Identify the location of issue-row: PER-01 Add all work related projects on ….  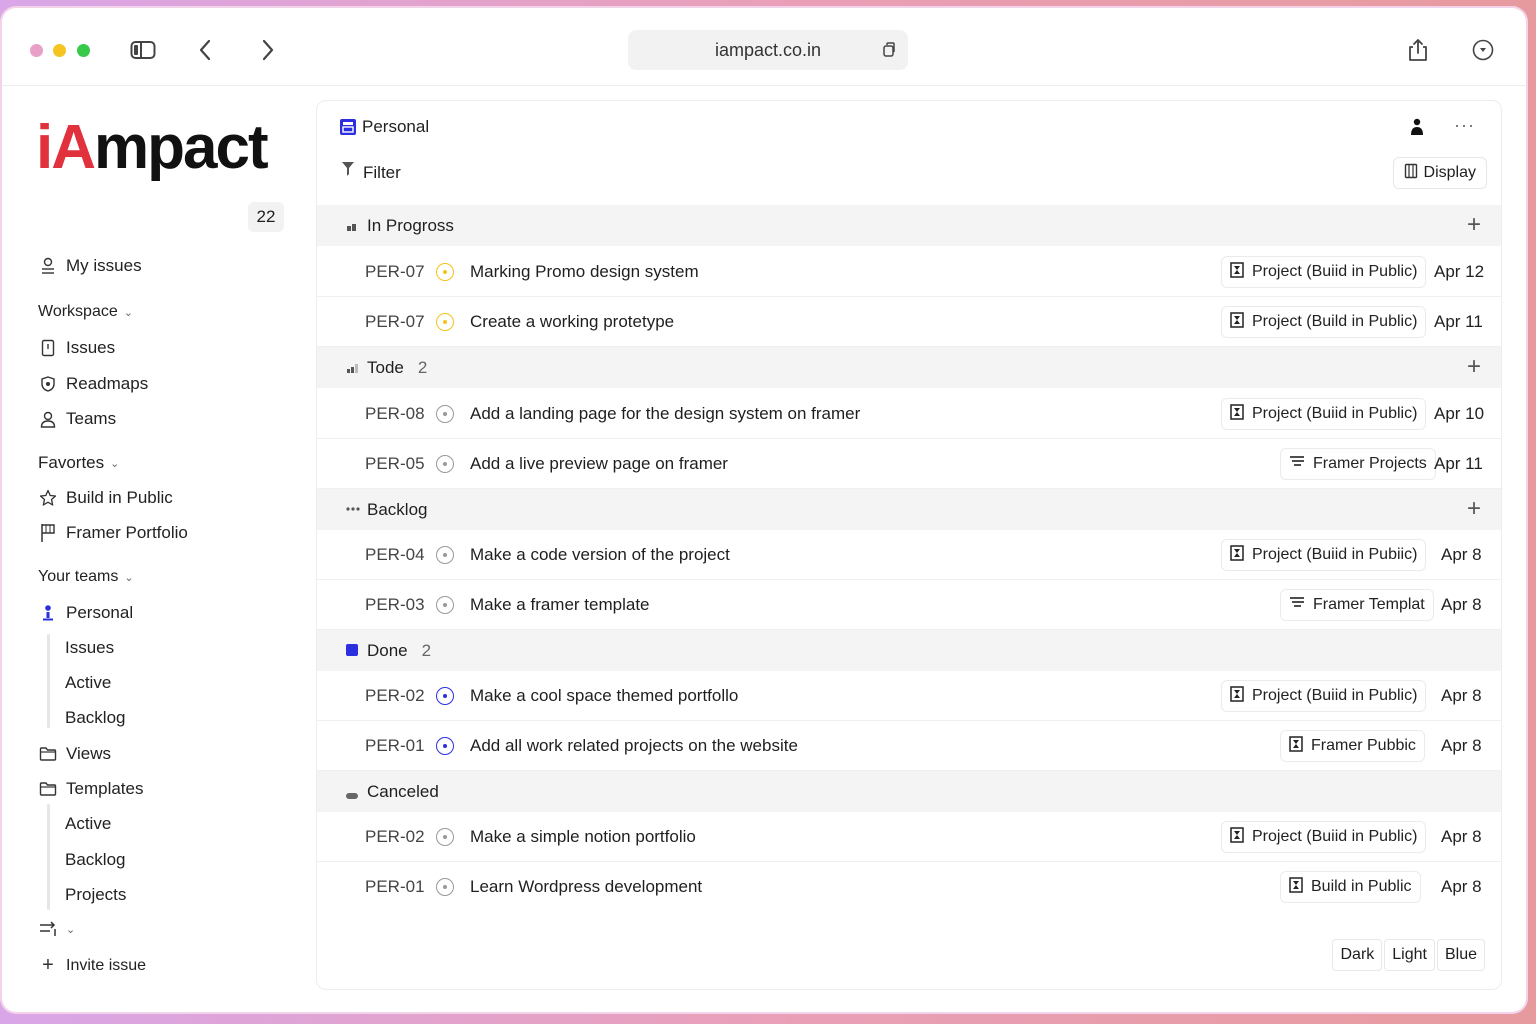
(909, 746).